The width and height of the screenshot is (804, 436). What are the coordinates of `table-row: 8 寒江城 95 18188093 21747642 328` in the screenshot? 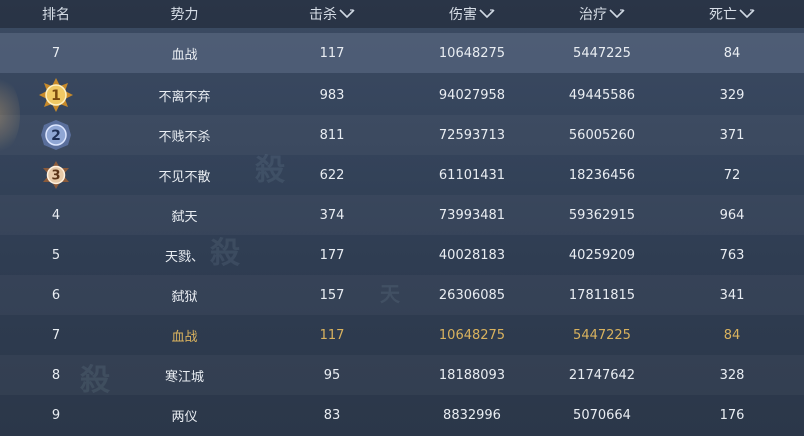 It's located at (402, 375).